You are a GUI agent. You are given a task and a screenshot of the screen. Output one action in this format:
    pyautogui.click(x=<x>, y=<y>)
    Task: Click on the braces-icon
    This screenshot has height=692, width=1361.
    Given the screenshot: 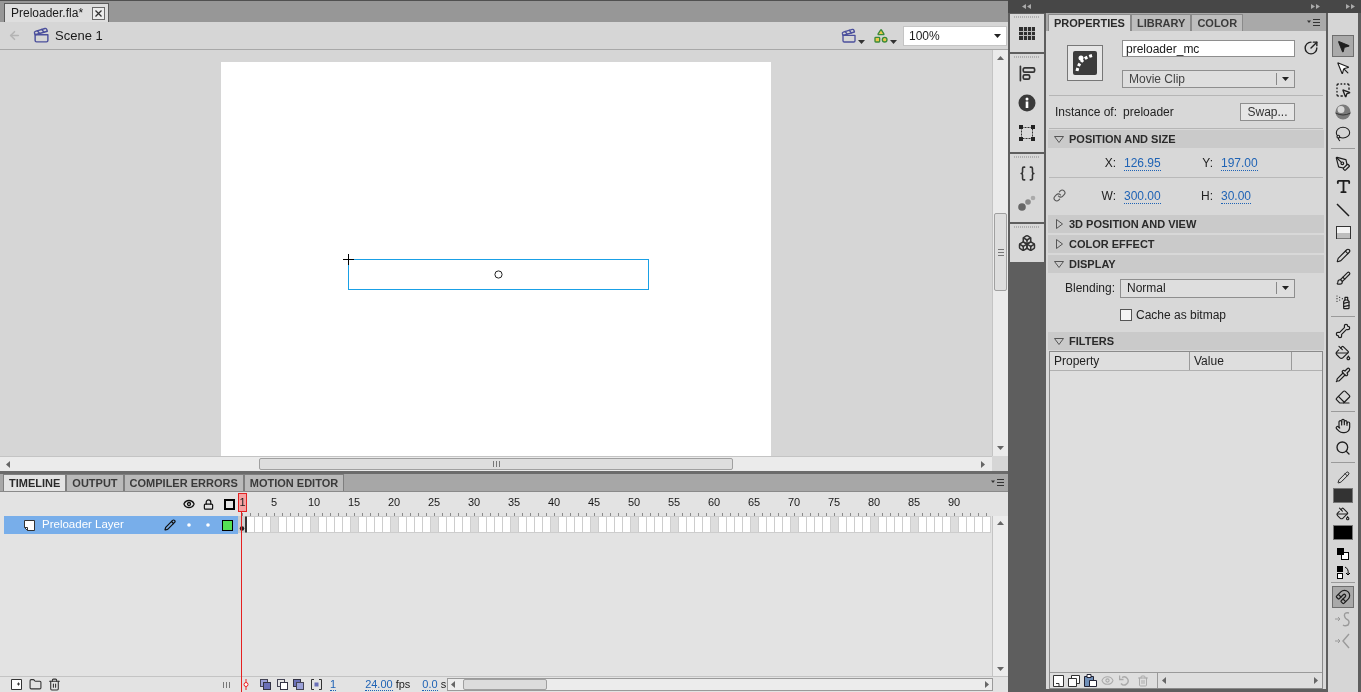 What is the action you would take?
    pyautogui.click(x=1027, y=173)
    